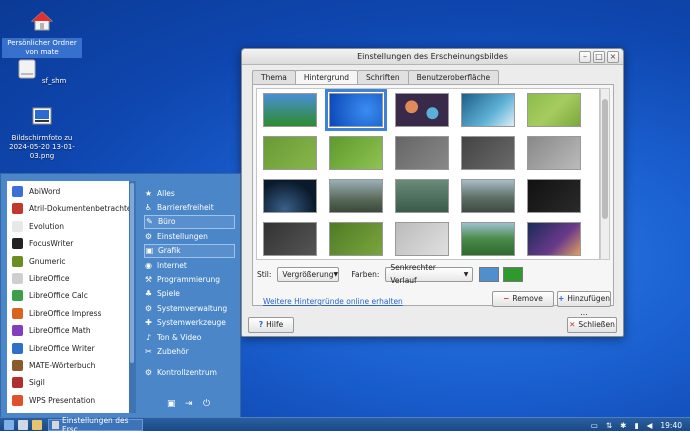 The width and height of the screenshot is (690, 431). I want to click on colors-combobox: Senkrechter Verlauf ▼, so click(429, 274).